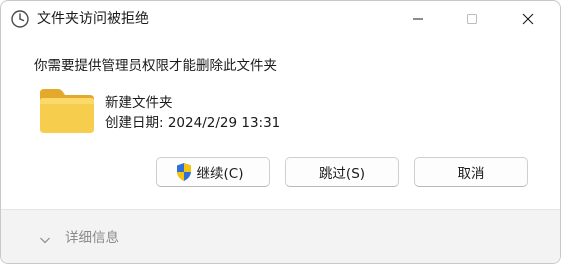 Image resolution: width=561 pixels, height=264 pixels. What do you see at coordinates (220, 174) in the screenshot?
I see `continue-label: 继续(C)` at bounding box center [220, 174].